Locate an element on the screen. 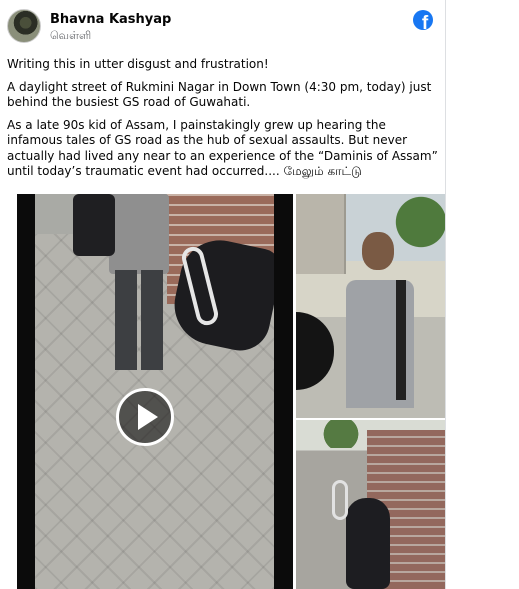 This screenshot has width=519, height=589. play-icon is located at coordinates (145, 417).